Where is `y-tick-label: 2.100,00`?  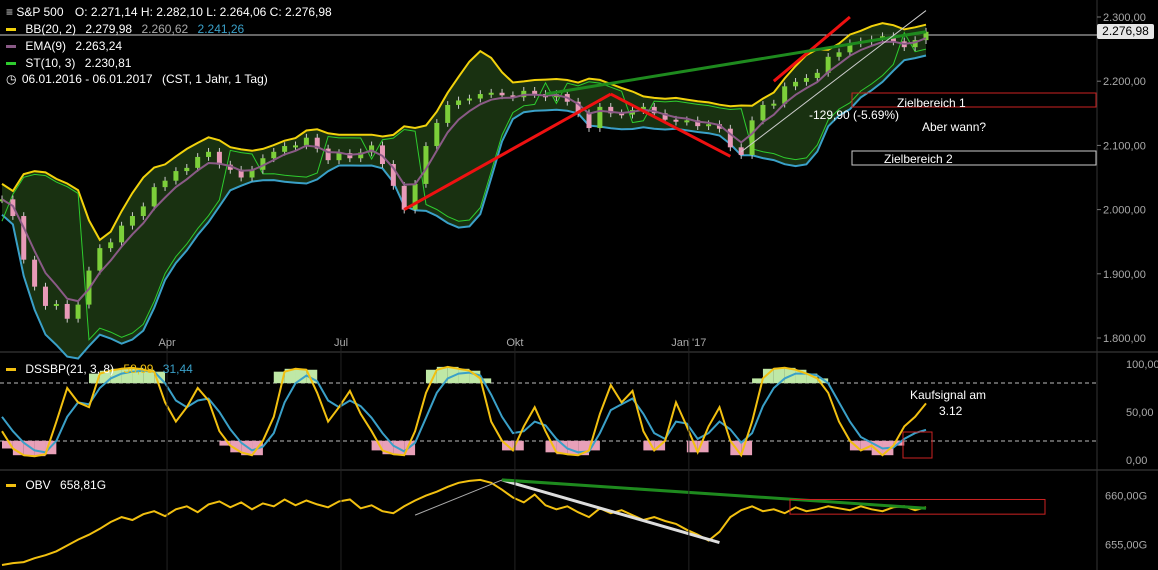 y-tick-label: 2.100,00 is located at coordinates (1124, 146).